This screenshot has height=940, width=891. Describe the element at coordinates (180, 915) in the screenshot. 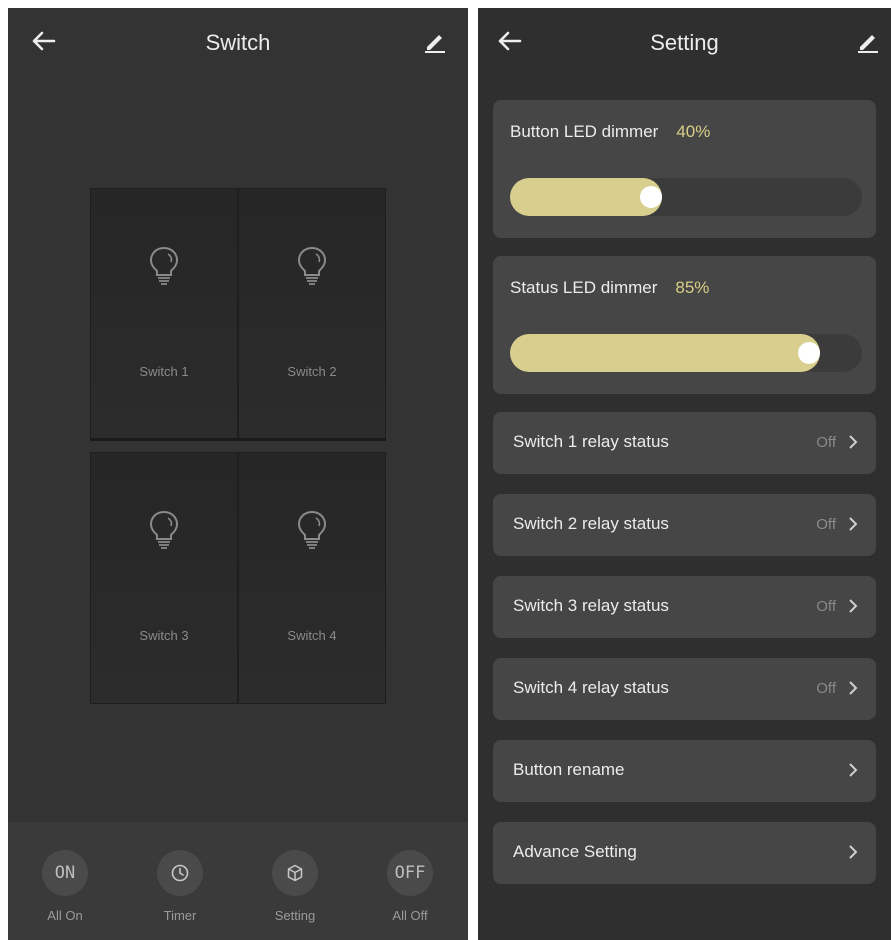

I see `timer-label: Timer` at that location.